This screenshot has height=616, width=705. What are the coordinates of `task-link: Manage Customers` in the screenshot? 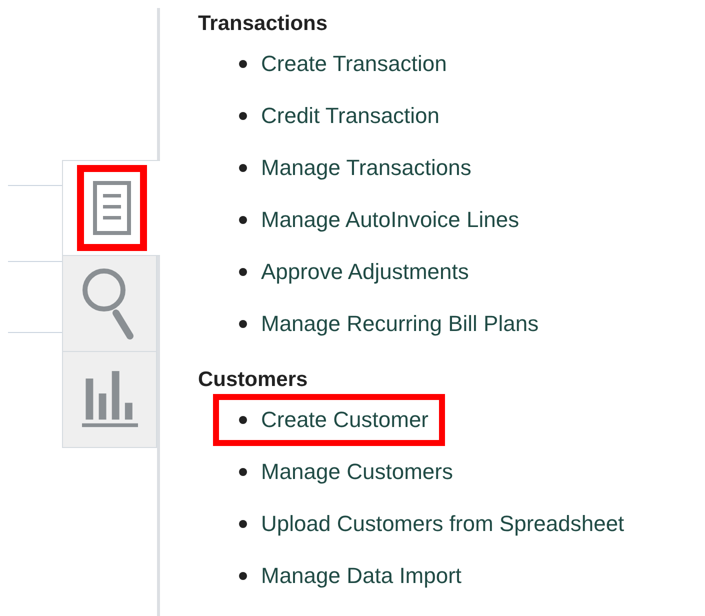 It's located at (357, 472).